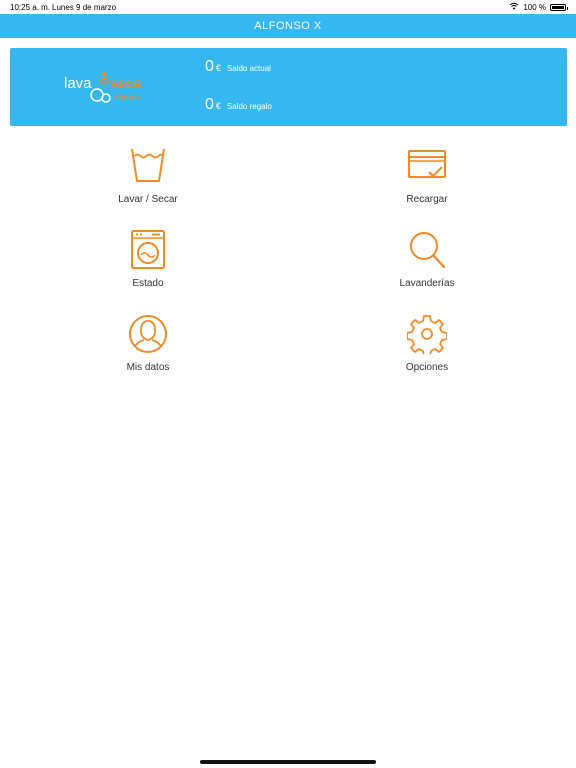 The height and width of the screenshot is (768, 576). I want to click on svg-text: ress, so click(134, 97).